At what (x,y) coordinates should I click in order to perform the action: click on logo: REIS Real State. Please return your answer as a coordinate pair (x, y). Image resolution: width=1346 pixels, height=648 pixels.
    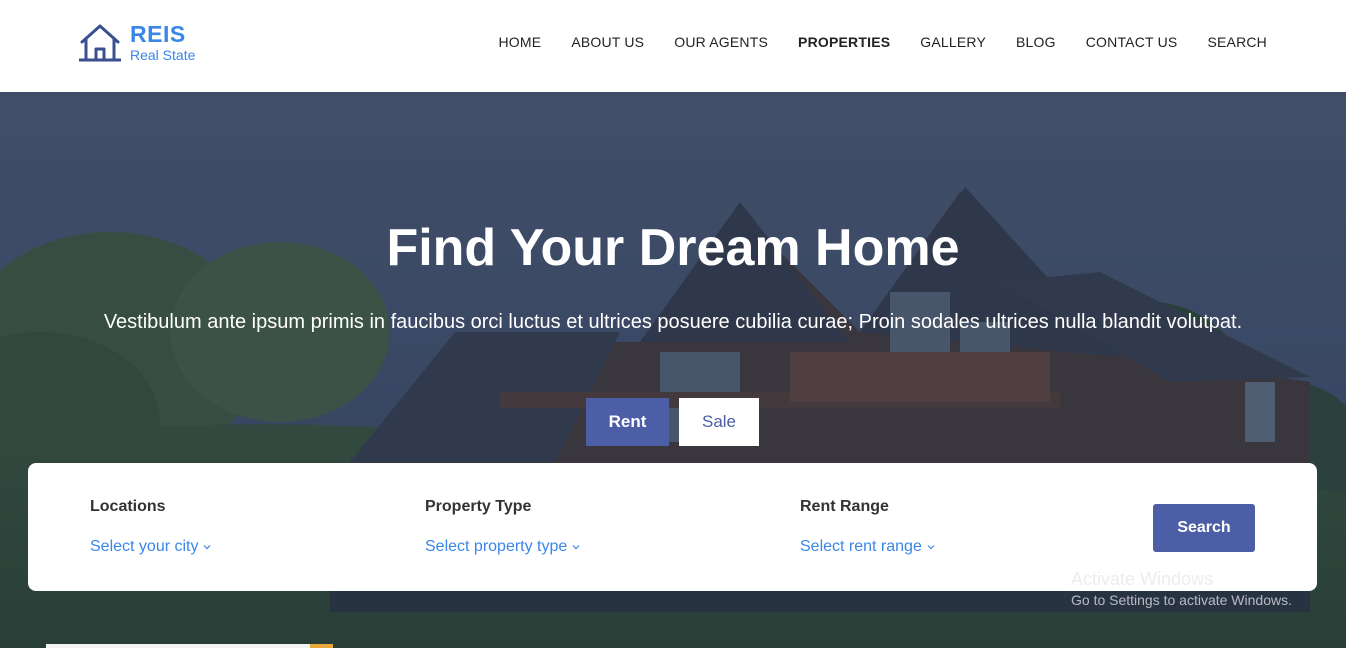
    Looking at the image, I should click on (149, 45).